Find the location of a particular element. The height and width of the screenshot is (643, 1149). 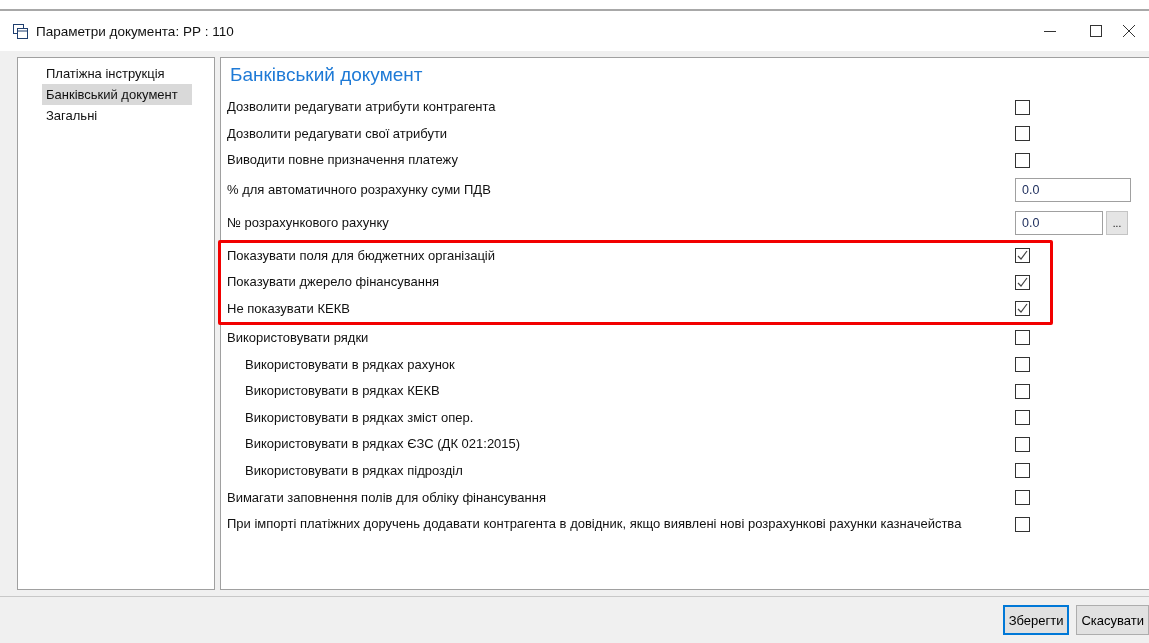

maximize-icon is located at coordinates (1096, 31).